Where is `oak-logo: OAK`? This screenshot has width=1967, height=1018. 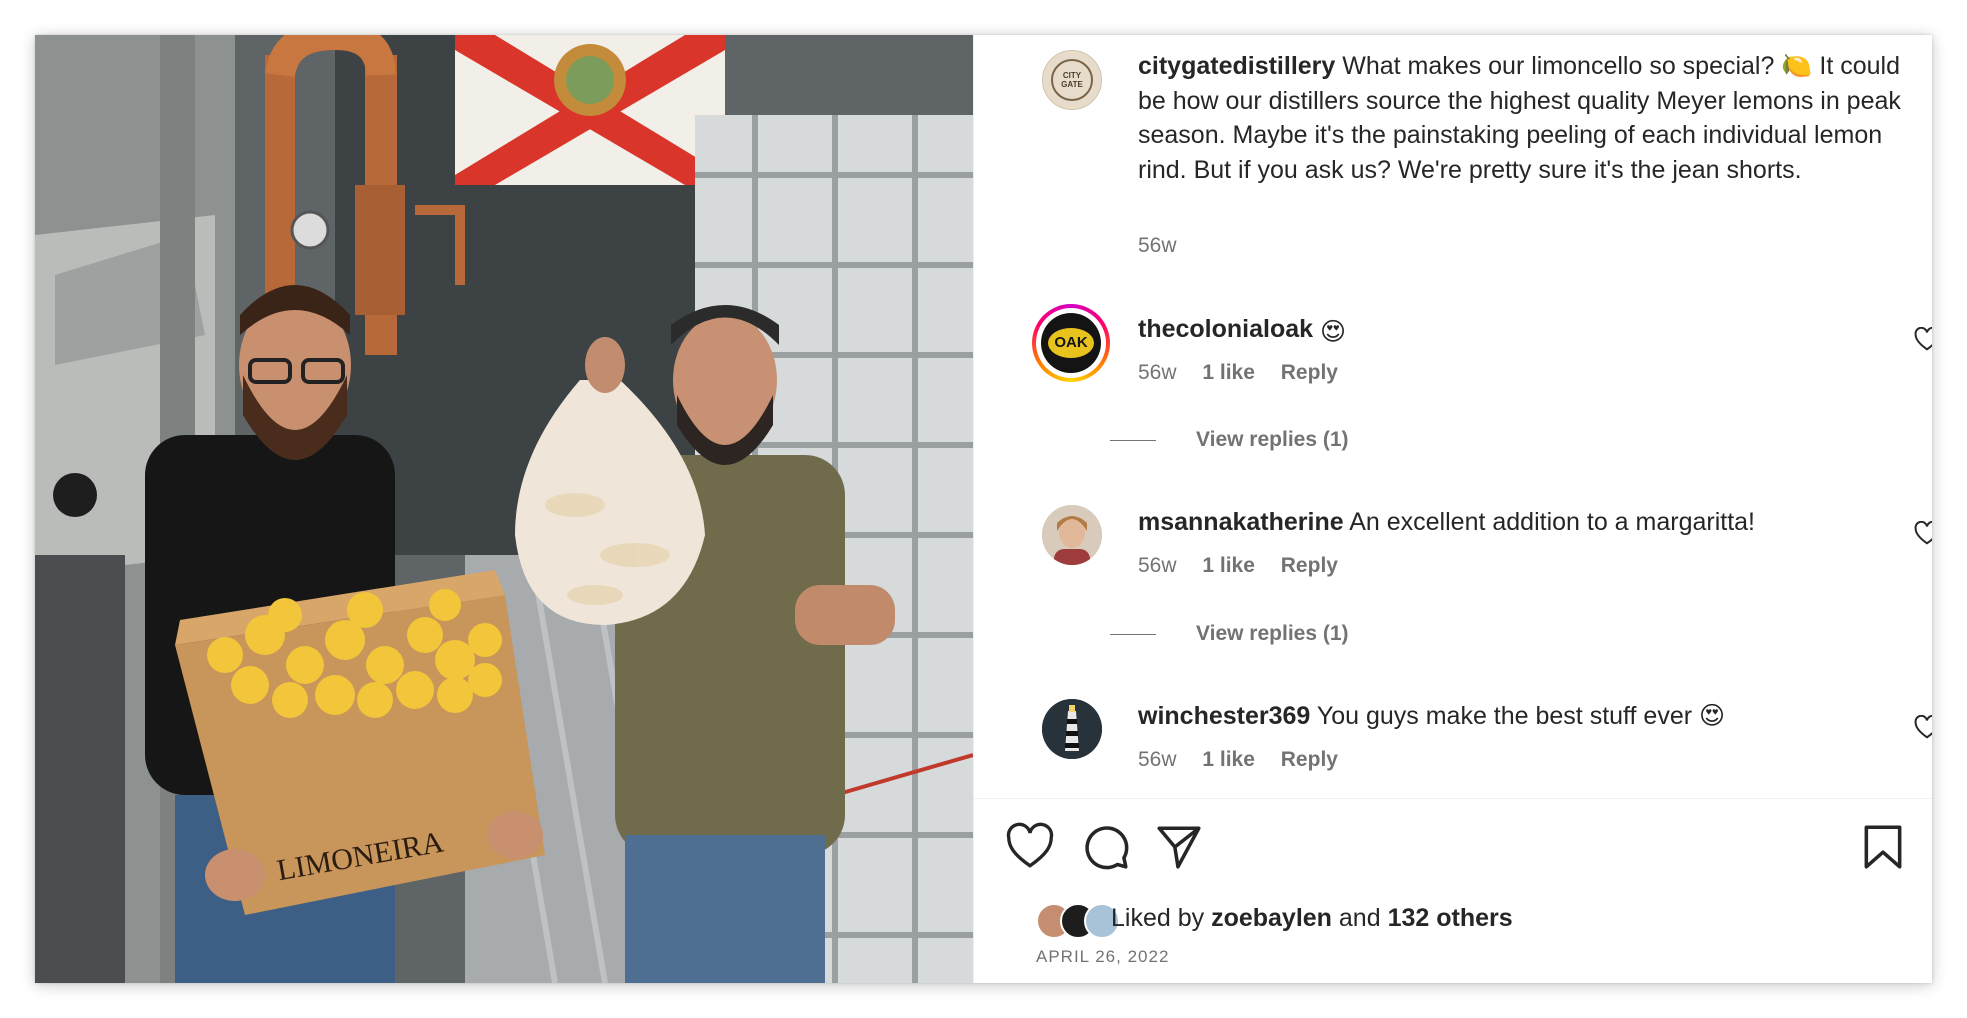
oak-logo: OAK is located at coordinates (1071, 343).